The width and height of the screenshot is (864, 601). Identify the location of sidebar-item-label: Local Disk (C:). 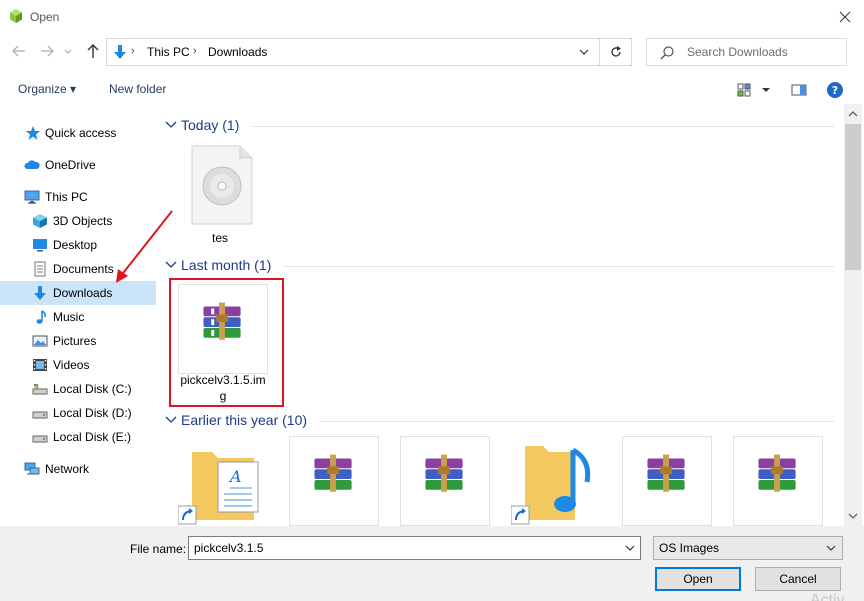
(92, 389).